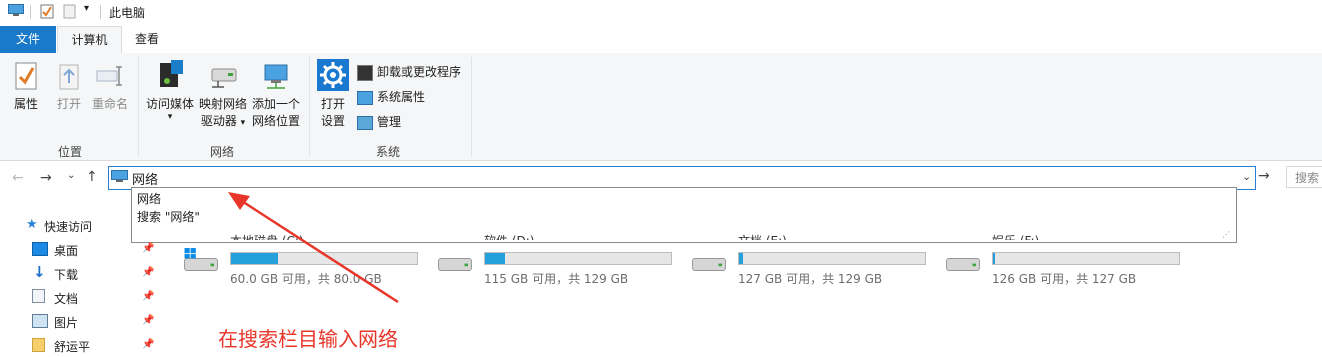 Image resolution: width=1322 pixels, height=357 pixels. I want to click on properties-button: 属性, so click(26, 87).